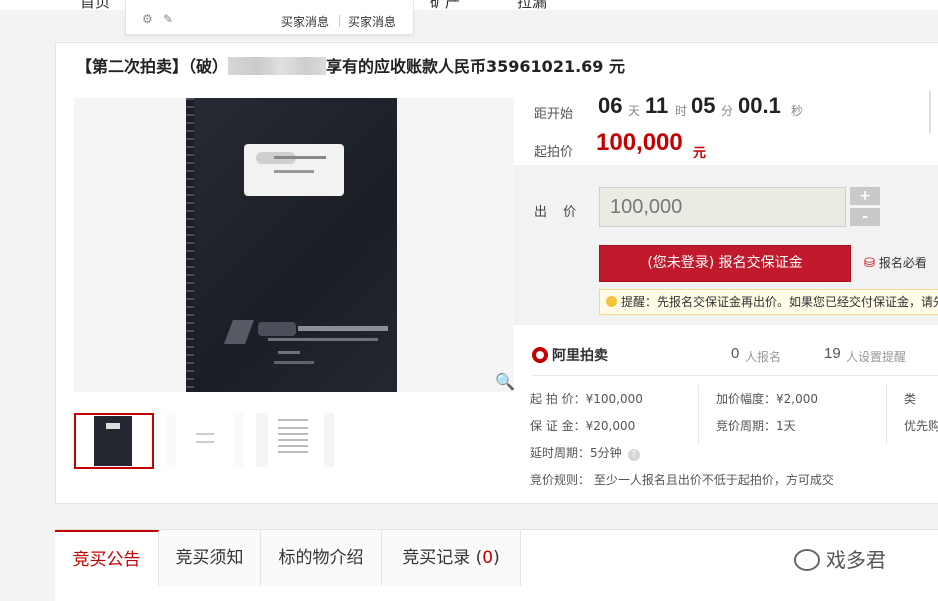  Describe the element at coordinates (856, 560) in the screenshot. I see `watermark-text: 戏多君` at that location.